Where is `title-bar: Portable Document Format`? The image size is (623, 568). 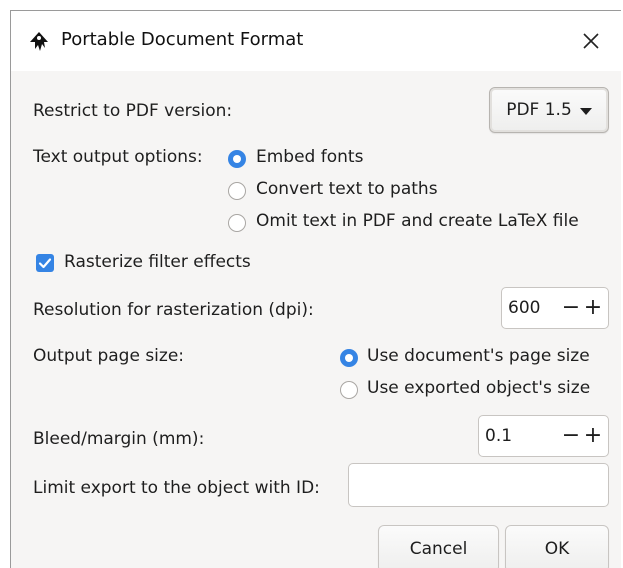
title-bar: Portable Document Format is located at coordinates (316, 41).